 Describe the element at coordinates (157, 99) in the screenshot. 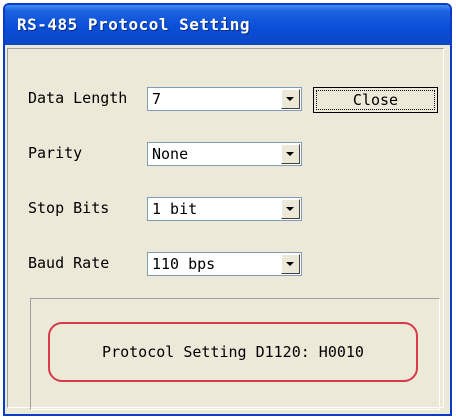

I see `data-length-value: 7` at that location.